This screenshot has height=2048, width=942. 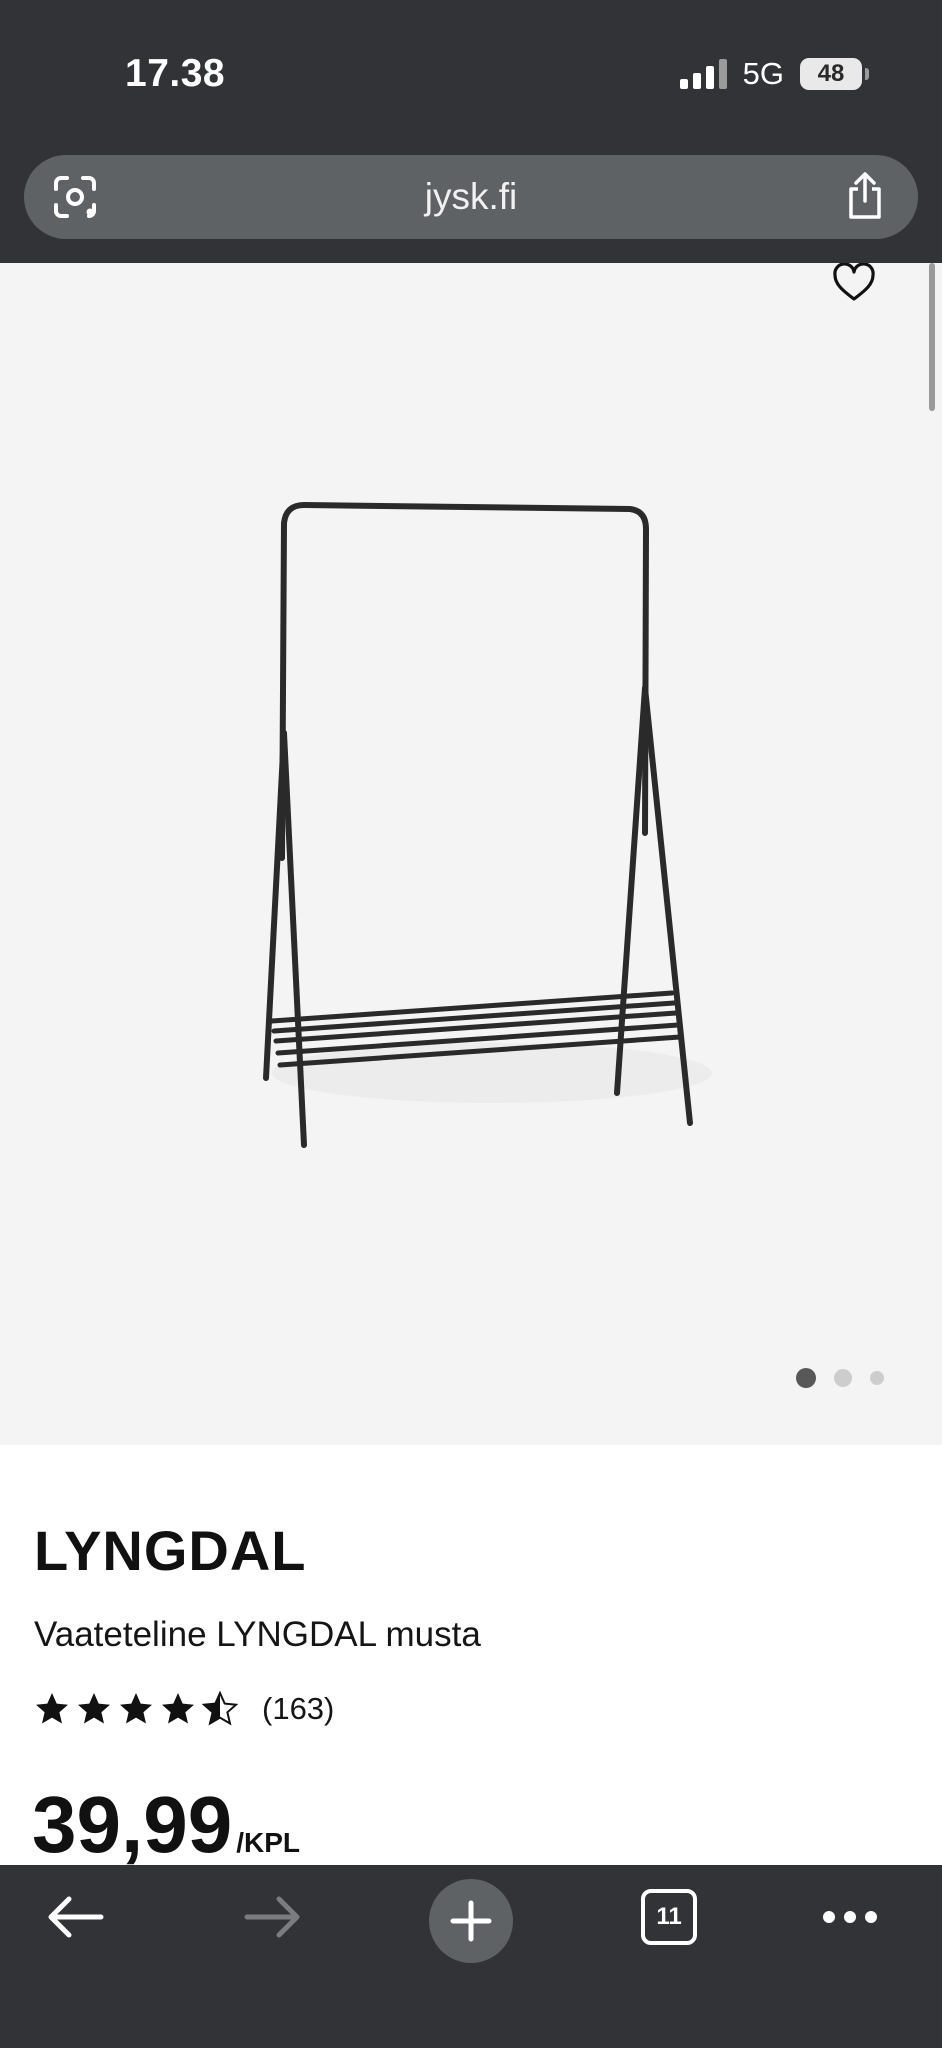 I want to click on plus-icon, so click(x=471, y=1921).